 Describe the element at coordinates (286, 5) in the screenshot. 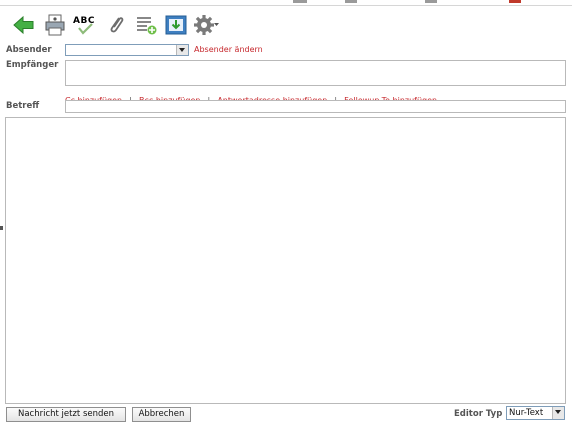

I see `top-divider` at that location.